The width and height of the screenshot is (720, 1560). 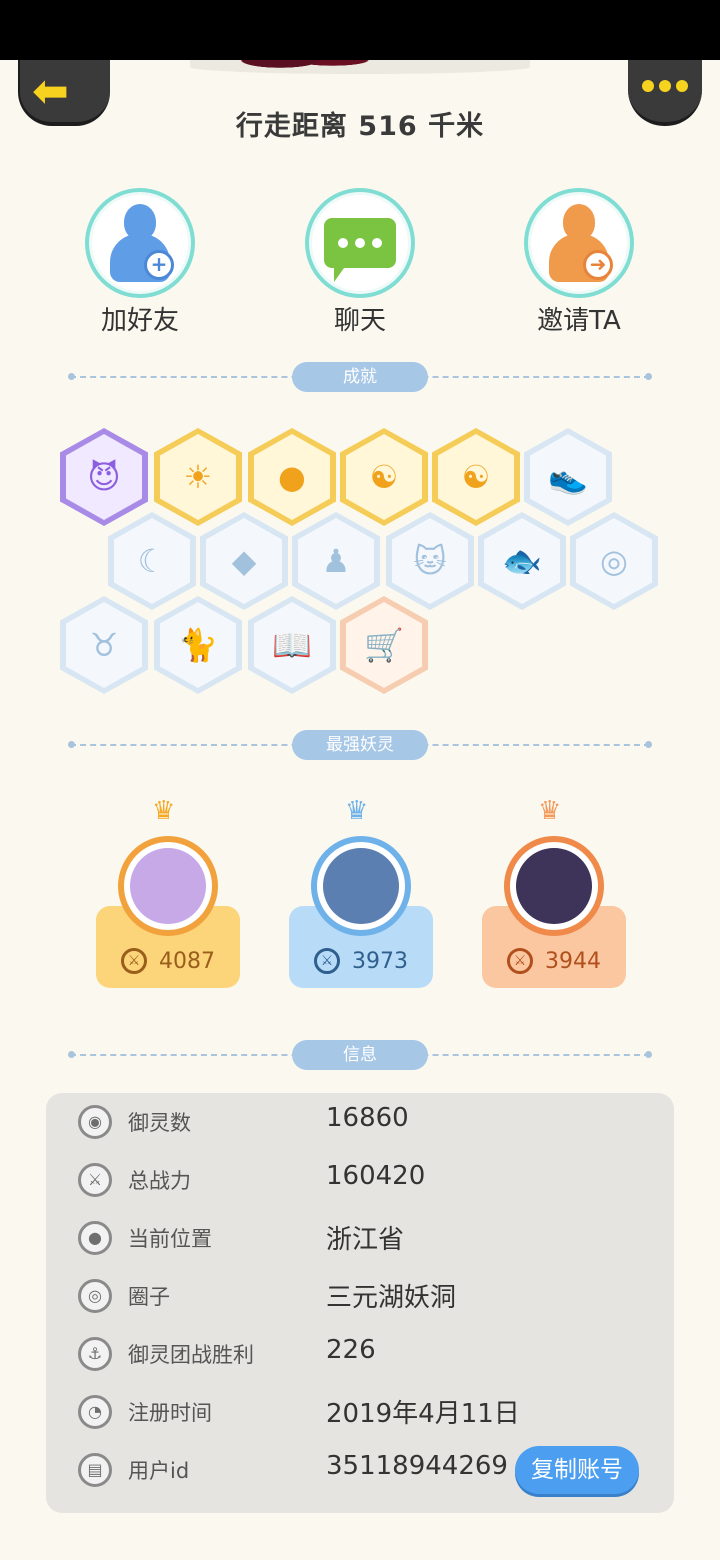 I want to click on spirit-card-3: ♛ ⚔ 3944, so click(x=554, y=893).